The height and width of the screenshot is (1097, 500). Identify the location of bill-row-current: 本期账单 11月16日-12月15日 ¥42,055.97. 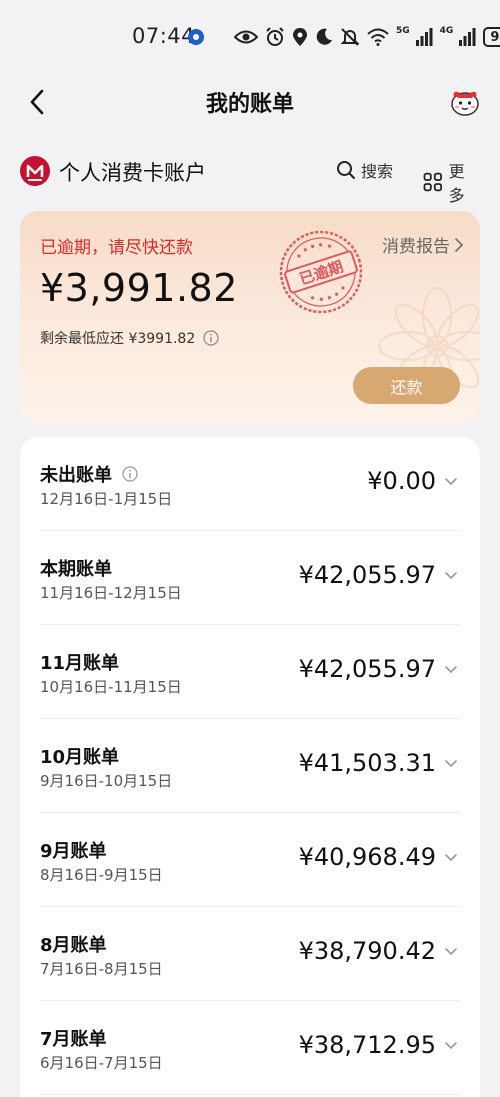
(250, 578).